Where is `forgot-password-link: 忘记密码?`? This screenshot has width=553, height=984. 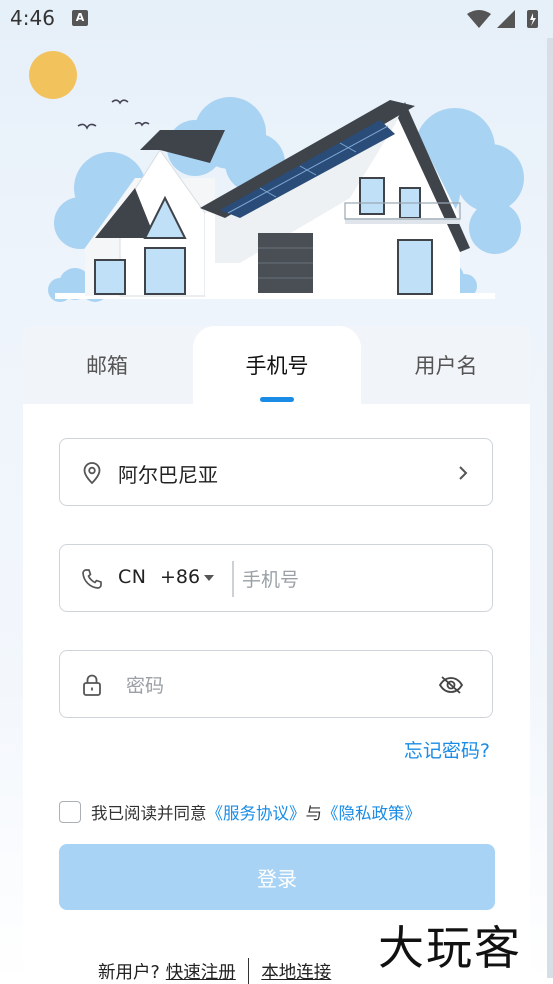
forgot-password-link: 忘记密码? is located at coordinates (447, 749).